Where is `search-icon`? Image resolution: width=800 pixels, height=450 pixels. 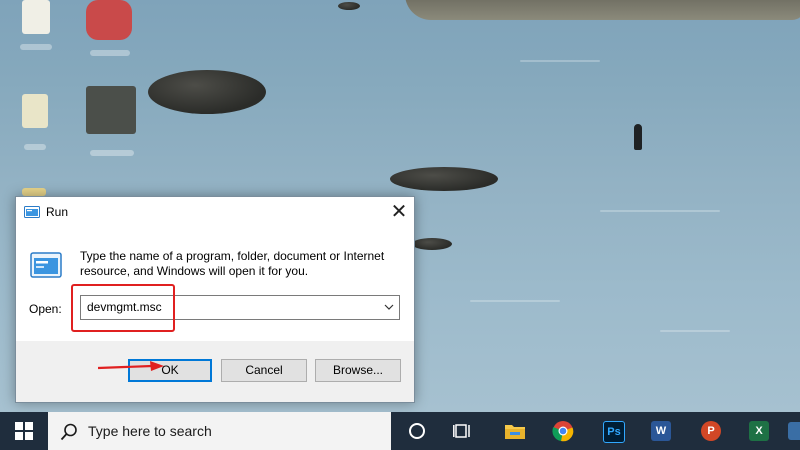 search-icon is located at coordinates (68, 432).